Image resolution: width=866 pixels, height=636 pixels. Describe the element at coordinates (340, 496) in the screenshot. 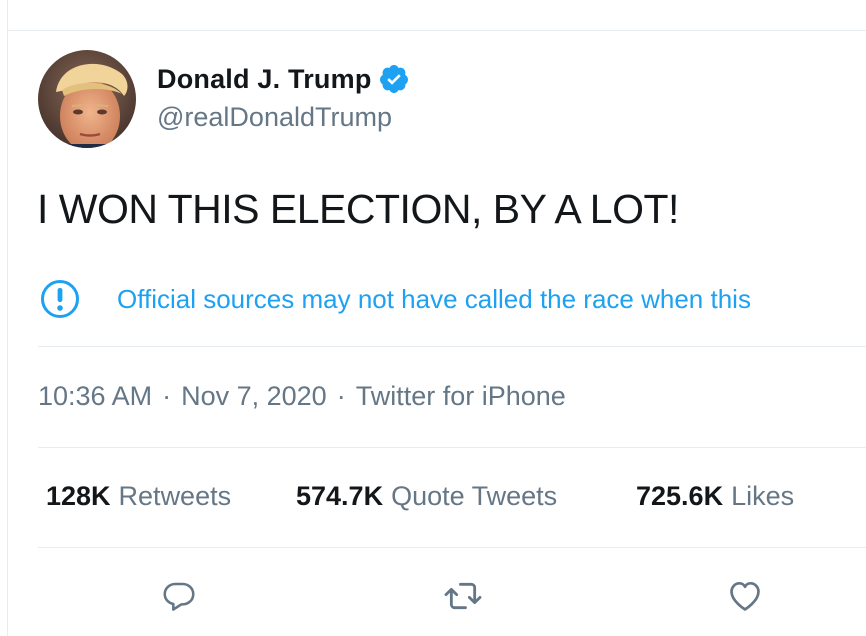

I see `quote-tweets-count: 574.7K` at that location.